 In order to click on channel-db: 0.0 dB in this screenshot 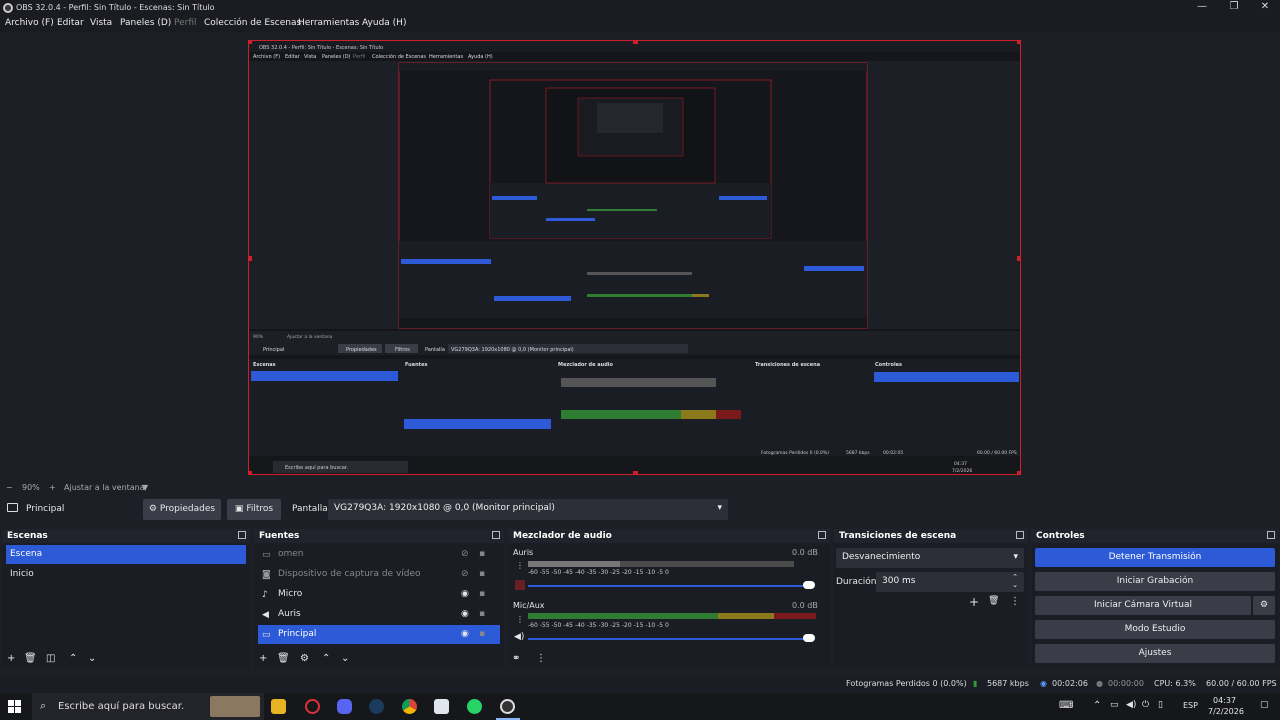, I will do `click(805, 605)`.